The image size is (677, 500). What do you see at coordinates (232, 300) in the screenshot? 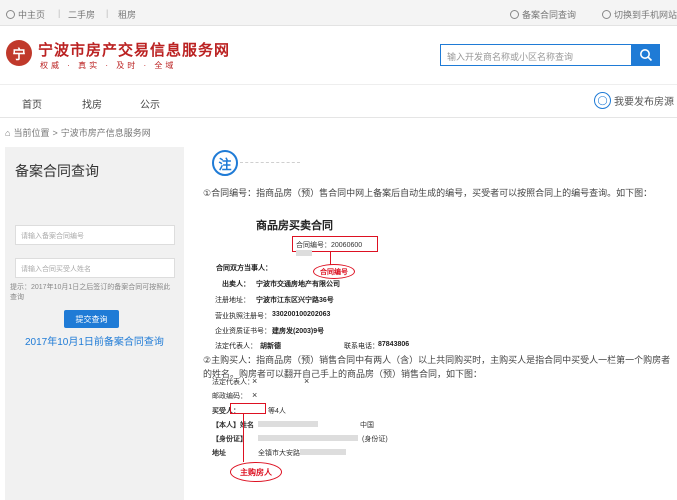
I see `address-label: 注册地址：` at bounding box center [232, 300].